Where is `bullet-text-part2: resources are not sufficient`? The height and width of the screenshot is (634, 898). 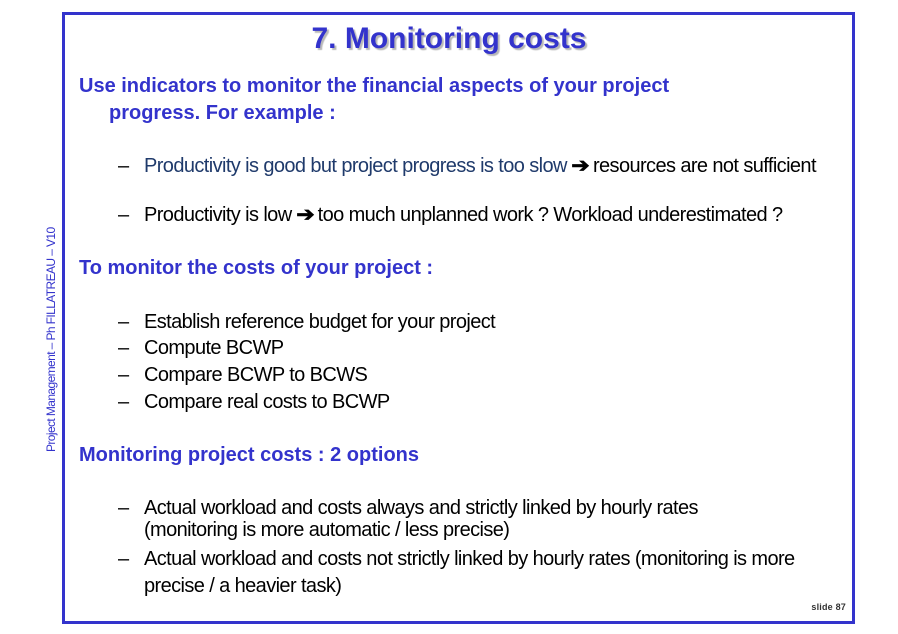 bullet-text-part2: resources are not sufficient is located at coordinates (702, 166).